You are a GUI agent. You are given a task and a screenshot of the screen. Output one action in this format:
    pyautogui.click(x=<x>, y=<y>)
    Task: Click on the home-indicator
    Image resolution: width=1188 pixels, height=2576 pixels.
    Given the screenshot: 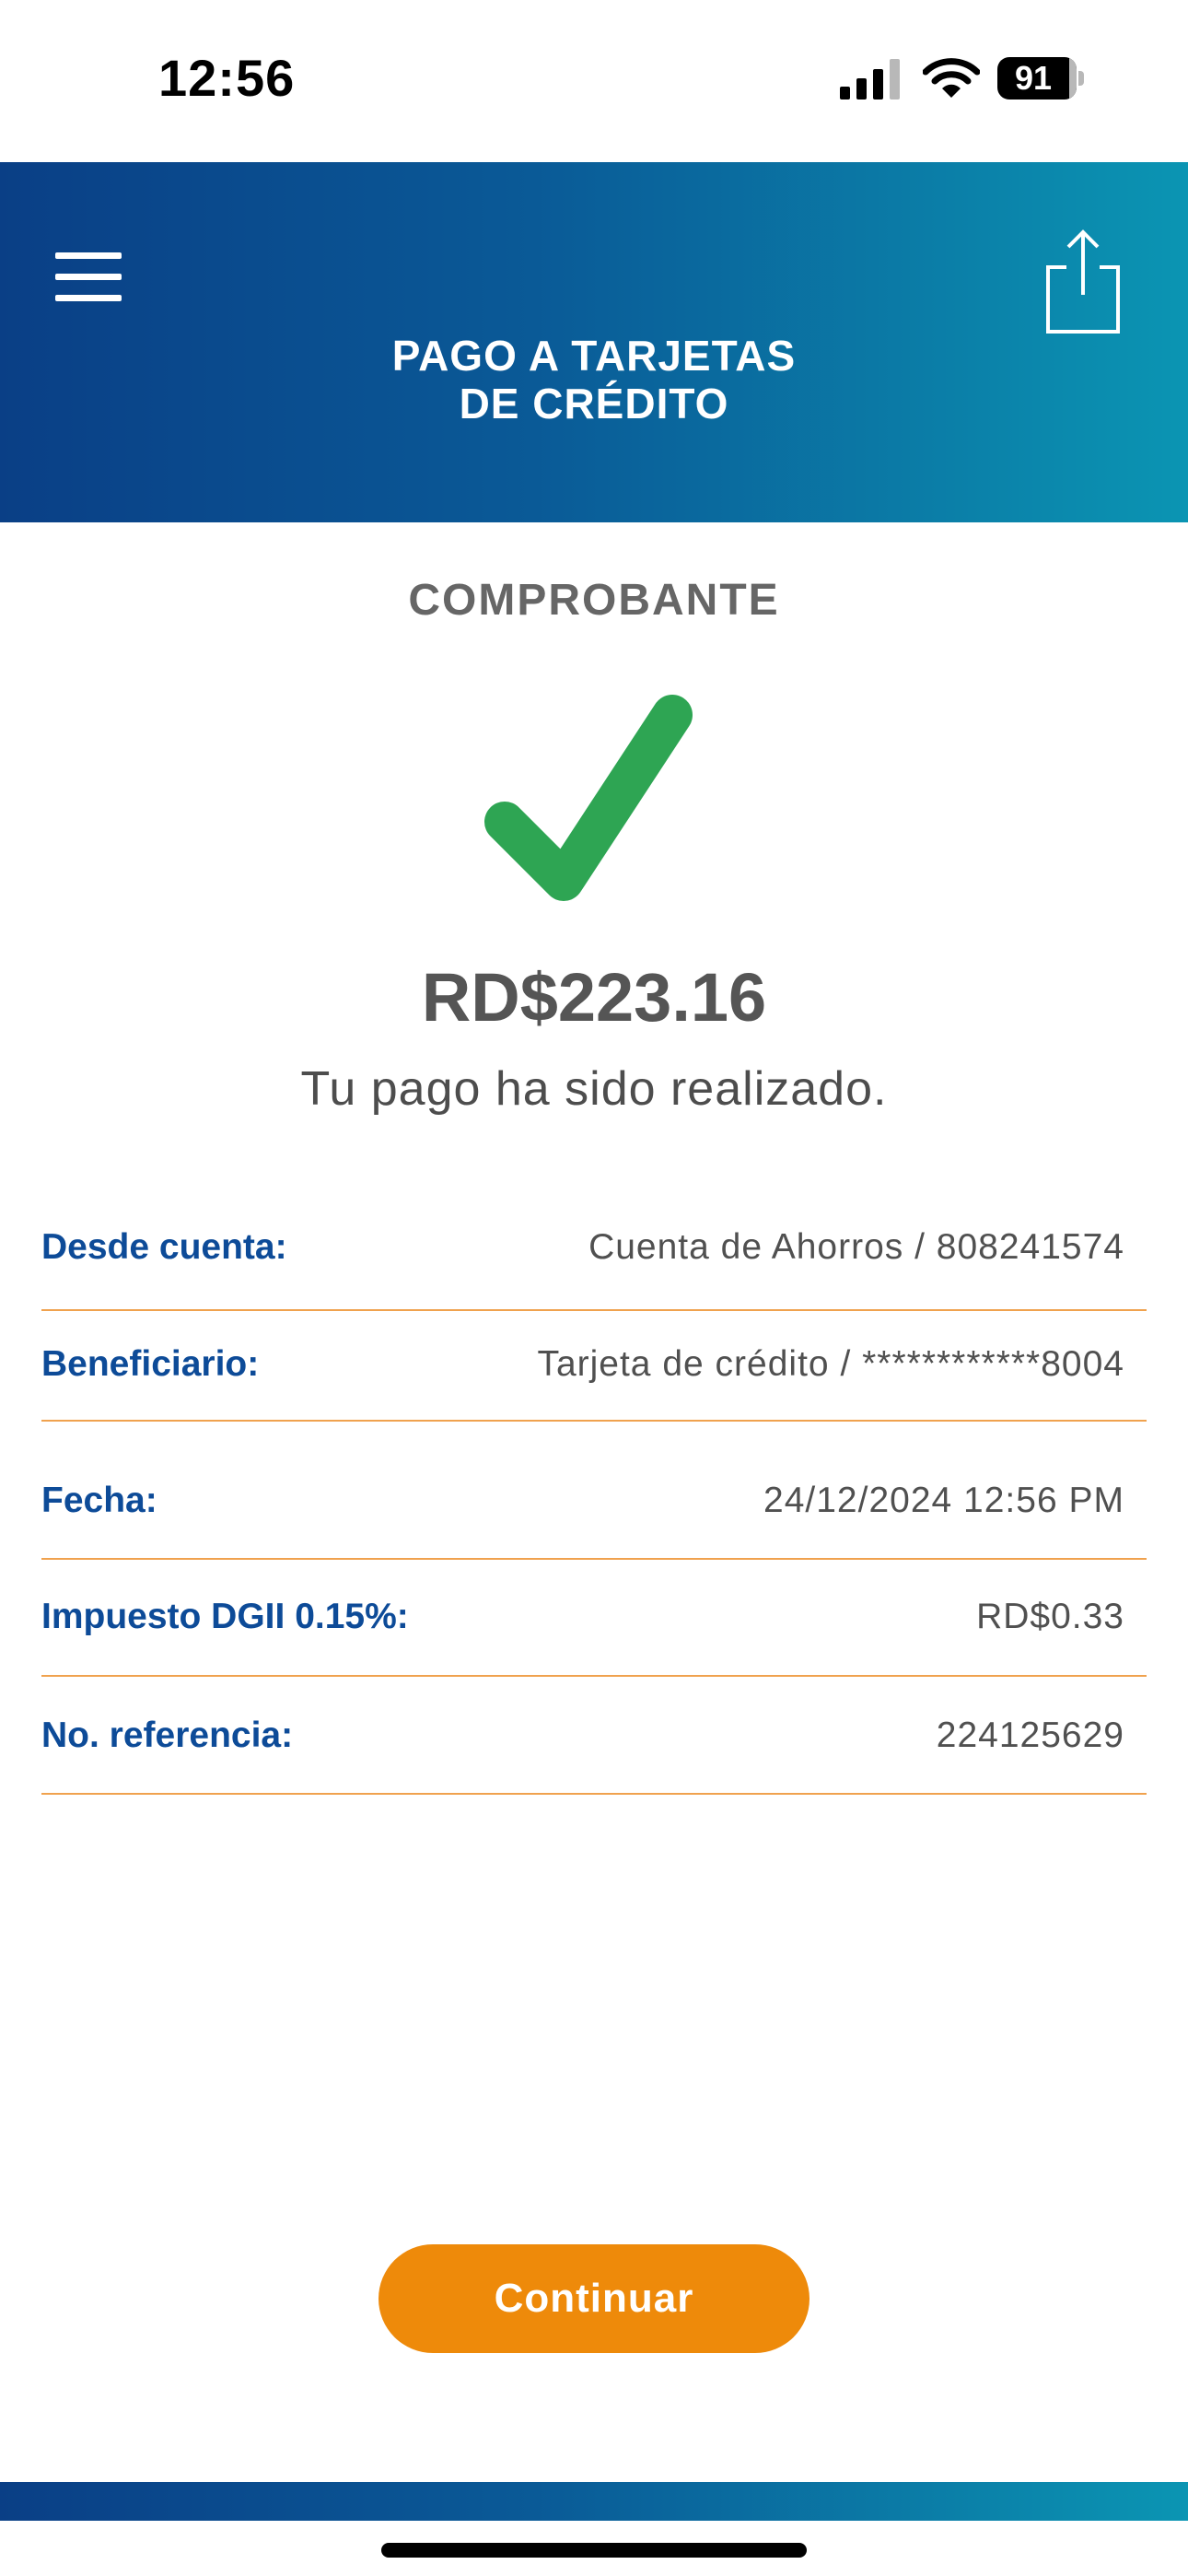 What is the action you would take?
    pyautogui.click(x=594, y=2550)
    